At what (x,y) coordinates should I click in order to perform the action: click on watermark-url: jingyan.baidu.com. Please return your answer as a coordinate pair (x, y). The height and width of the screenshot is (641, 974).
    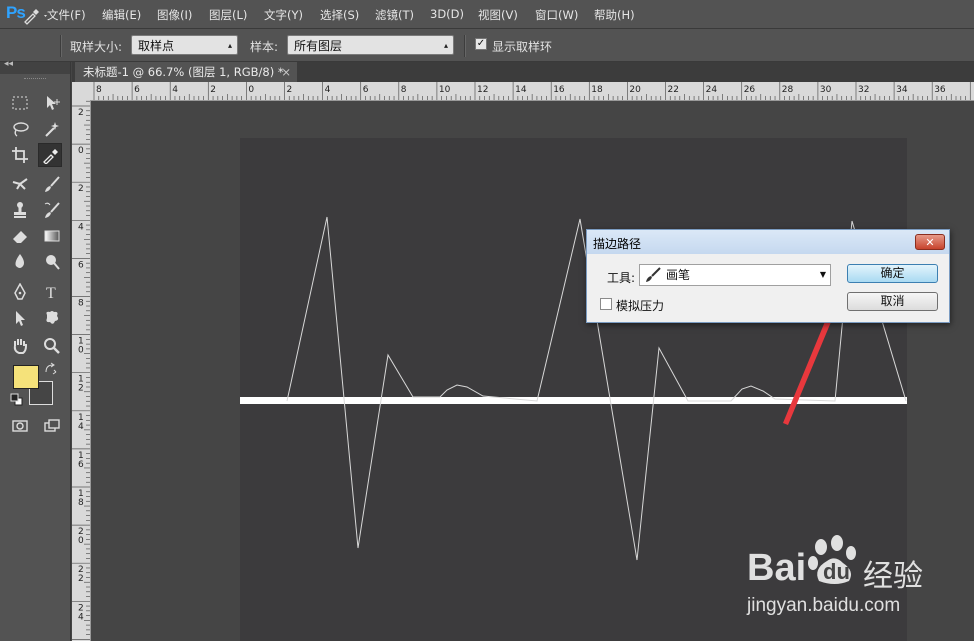
    Looking at the image, I should click on (824, 605).